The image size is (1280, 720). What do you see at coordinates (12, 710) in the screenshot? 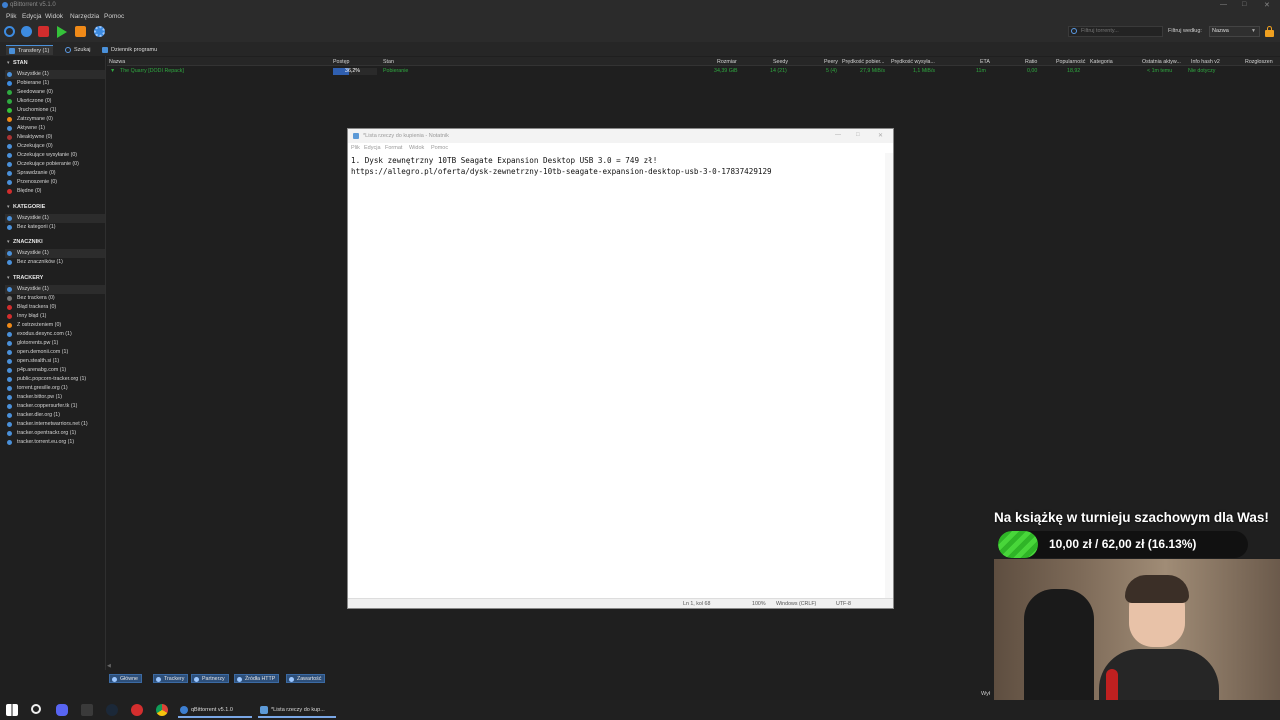
I see `windows-start-icon` at bounding box center [12, 710].